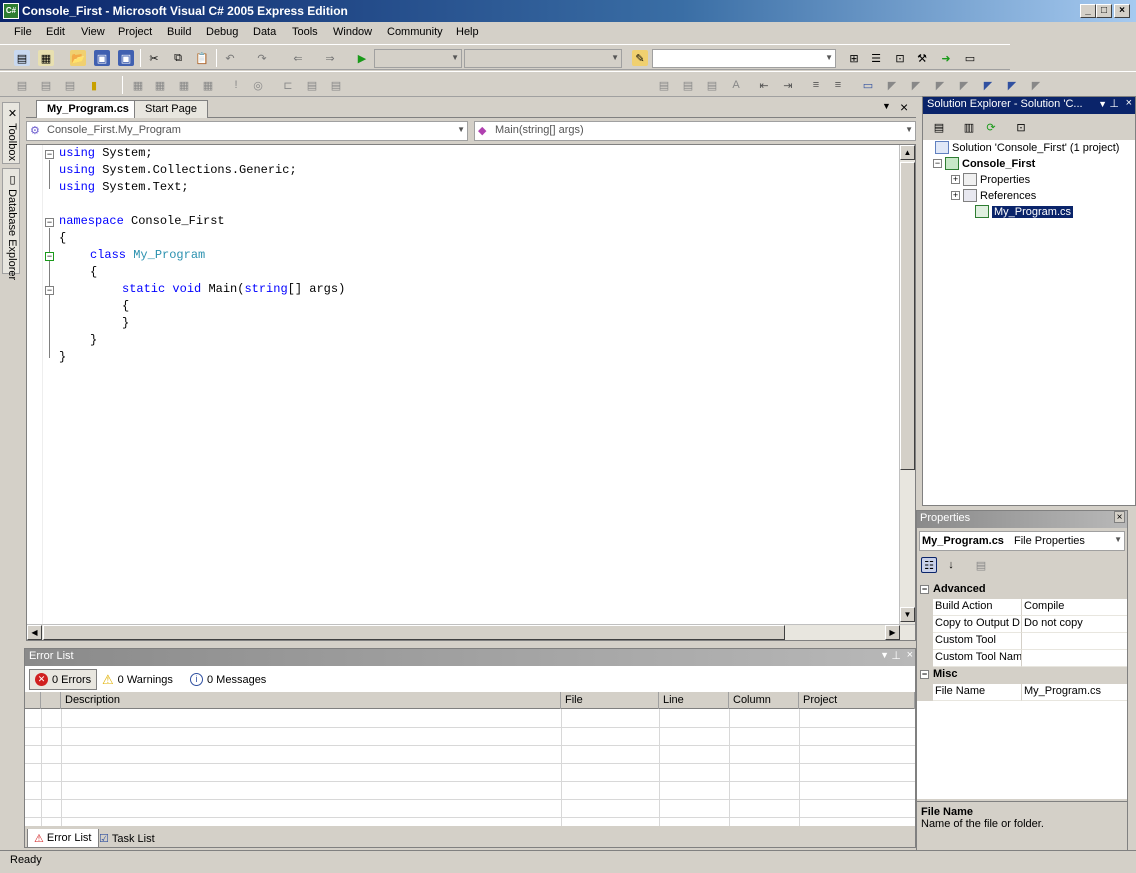  I want to click on toolbox-tab: ✕ Toolbox, so click(11, 133).